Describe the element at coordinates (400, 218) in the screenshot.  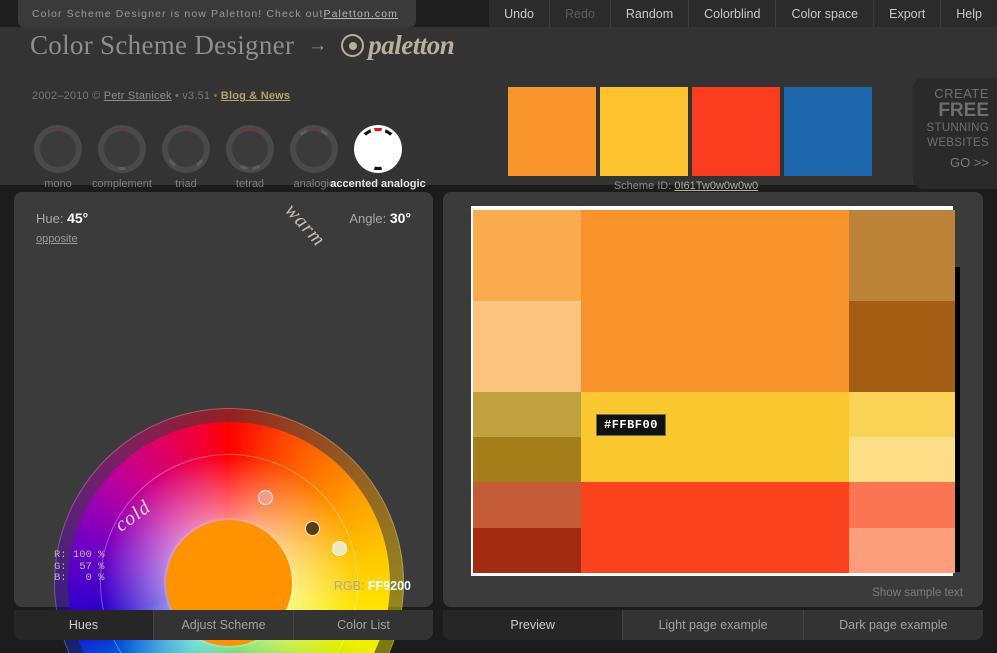
I see `angle-value: 30°` at that location.